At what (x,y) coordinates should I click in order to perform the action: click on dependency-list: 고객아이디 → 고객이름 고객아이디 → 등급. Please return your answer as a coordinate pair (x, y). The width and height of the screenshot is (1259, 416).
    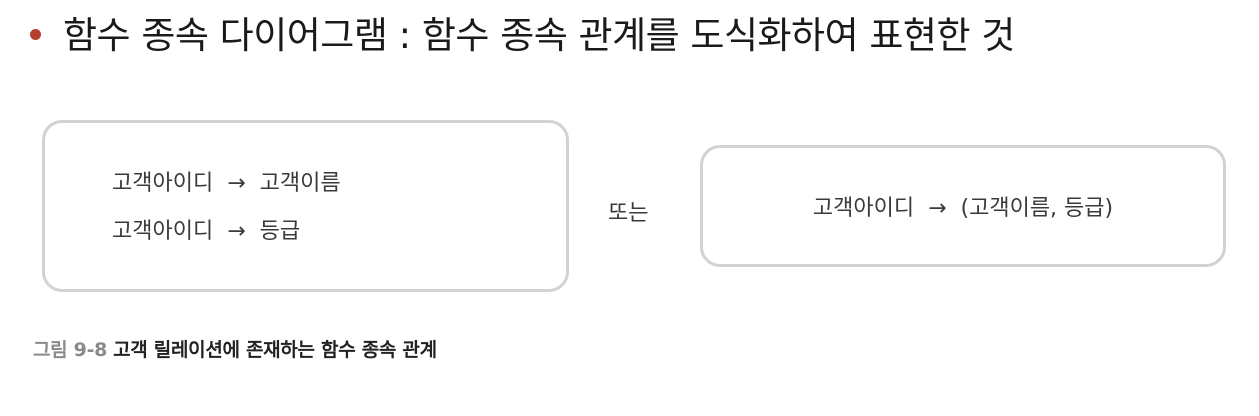
    Looking at the image, I should click on (226, 208).